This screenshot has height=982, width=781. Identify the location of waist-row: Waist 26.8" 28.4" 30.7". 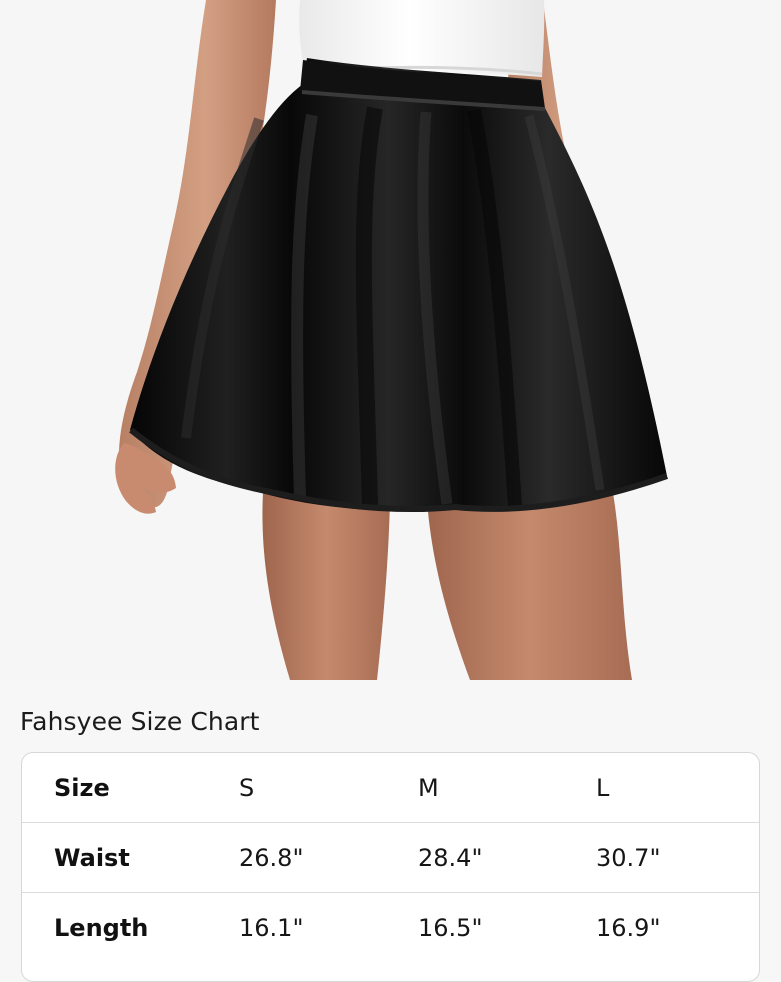
(390, 858).